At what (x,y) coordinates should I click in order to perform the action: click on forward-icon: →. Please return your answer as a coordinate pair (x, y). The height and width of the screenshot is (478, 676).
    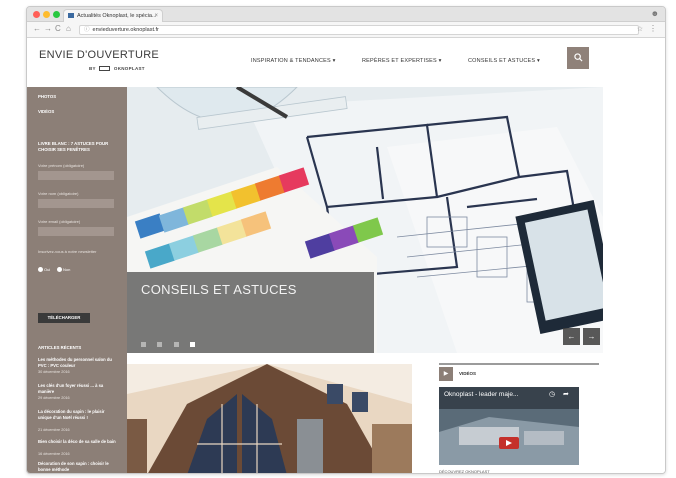
    Looking at the image, I should click on (48, 28).